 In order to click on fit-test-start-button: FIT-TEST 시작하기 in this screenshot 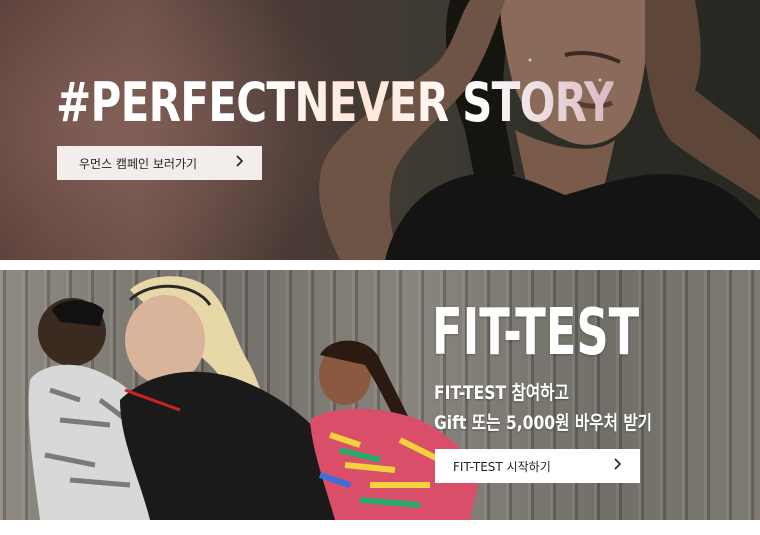, I will do `click(537, 466)`.